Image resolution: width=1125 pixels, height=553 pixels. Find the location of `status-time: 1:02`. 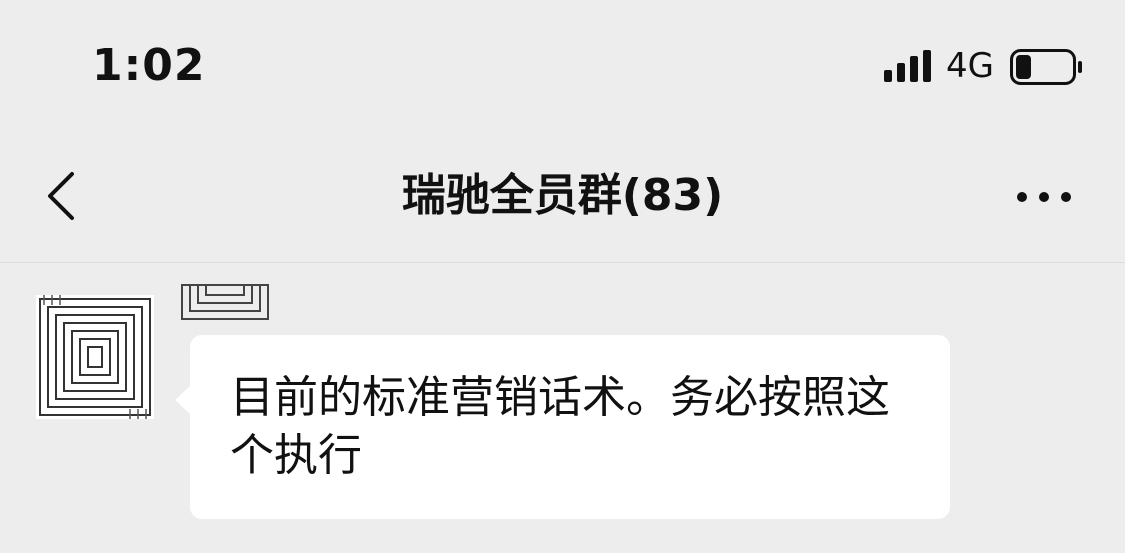

status-time: 1:02 is located at coordinates (149, 65).